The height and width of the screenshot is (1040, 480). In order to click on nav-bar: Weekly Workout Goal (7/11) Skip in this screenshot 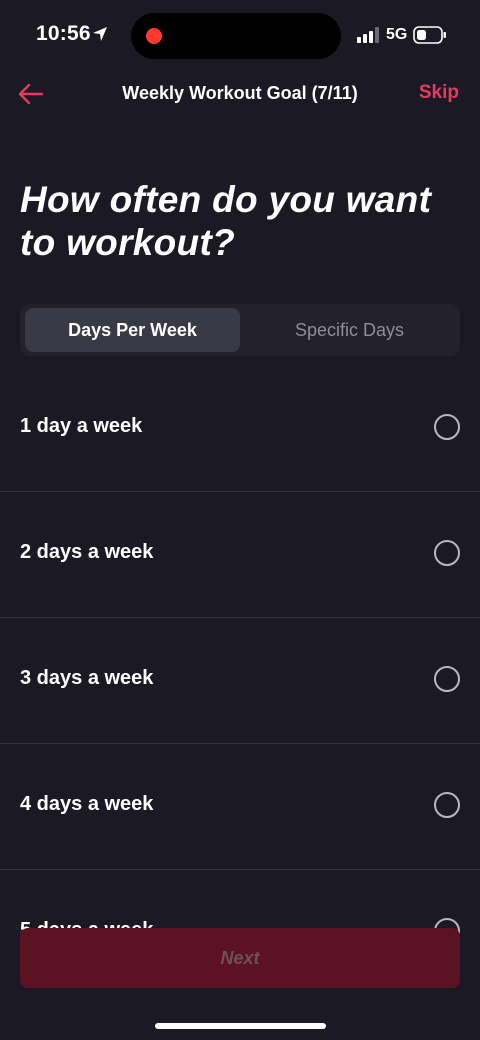, I will do `click(240, 94)`.